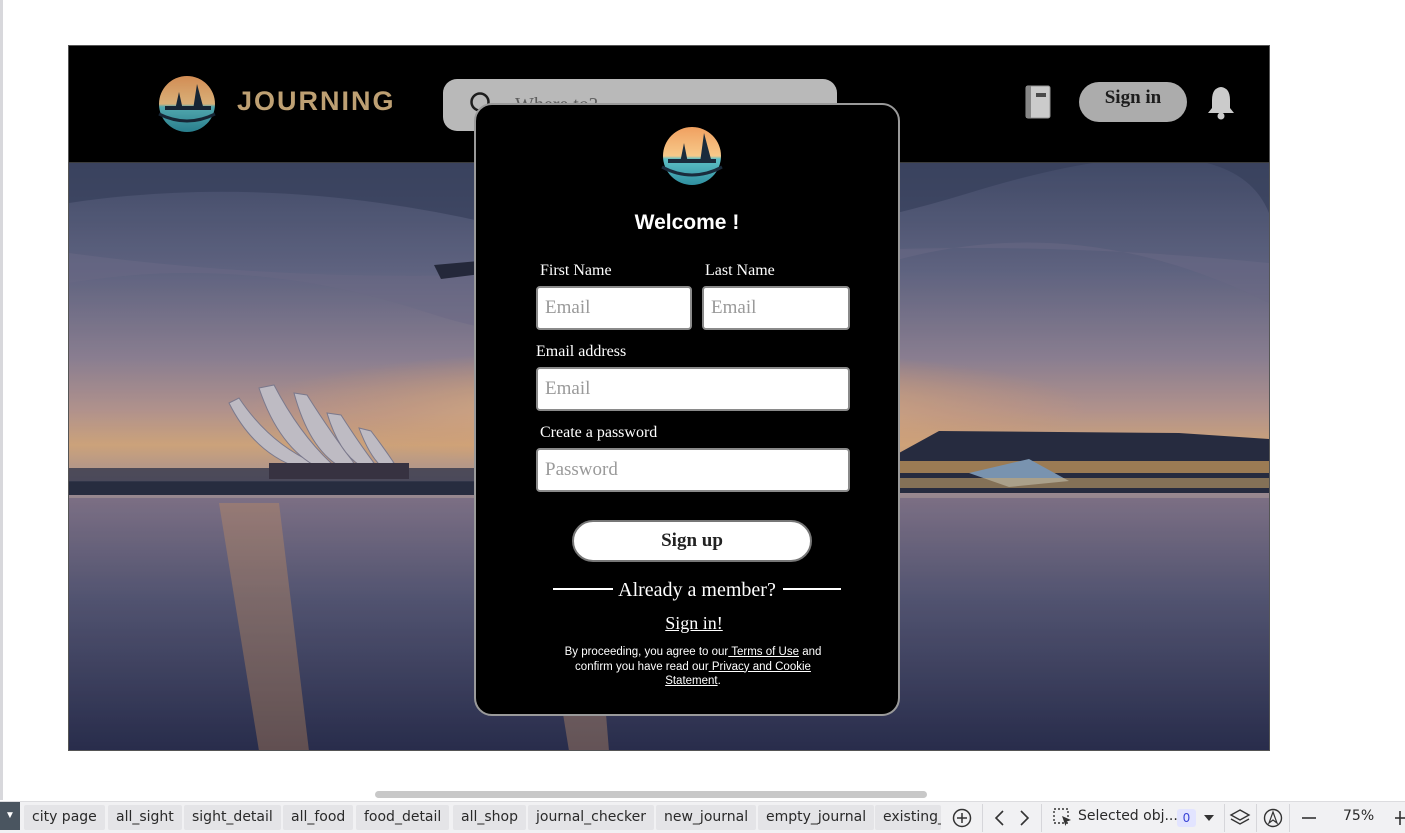 Image resolution: width=1405 pixels, height=833 pixels. I want to click on selection-cursor-icon, so click(1063, 818).